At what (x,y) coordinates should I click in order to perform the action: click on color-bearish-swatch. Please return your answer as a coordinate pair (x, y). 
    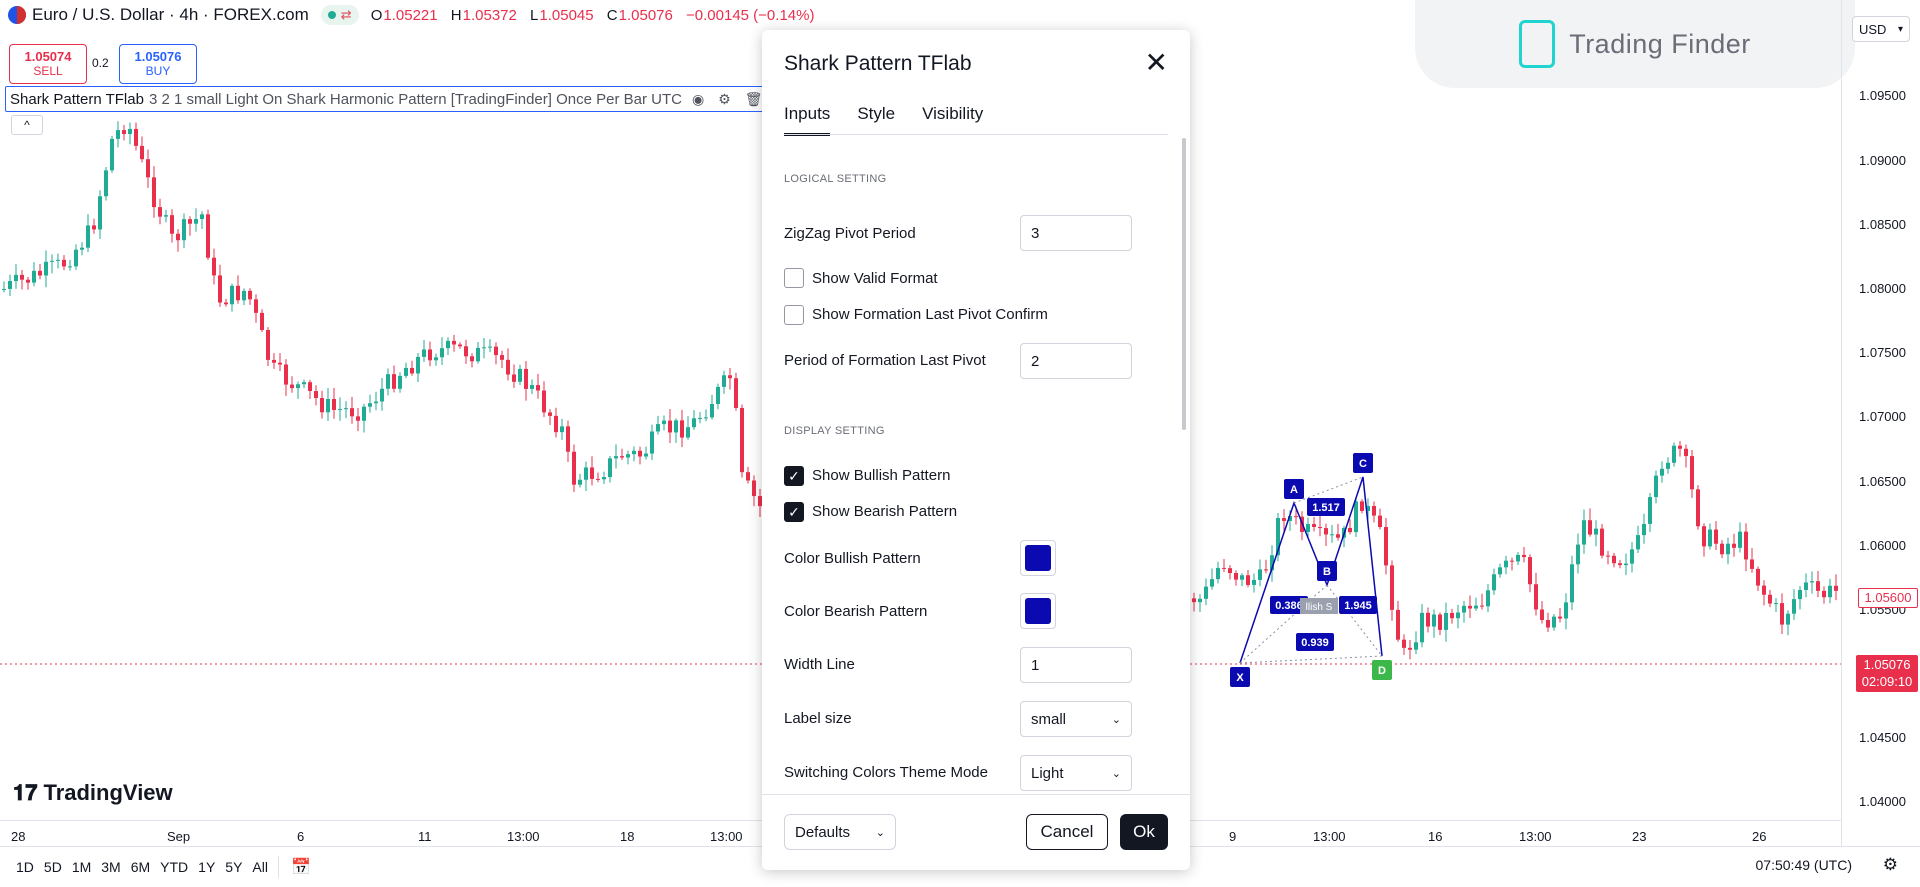
    Looking at the image, I should click on (1038, 611).